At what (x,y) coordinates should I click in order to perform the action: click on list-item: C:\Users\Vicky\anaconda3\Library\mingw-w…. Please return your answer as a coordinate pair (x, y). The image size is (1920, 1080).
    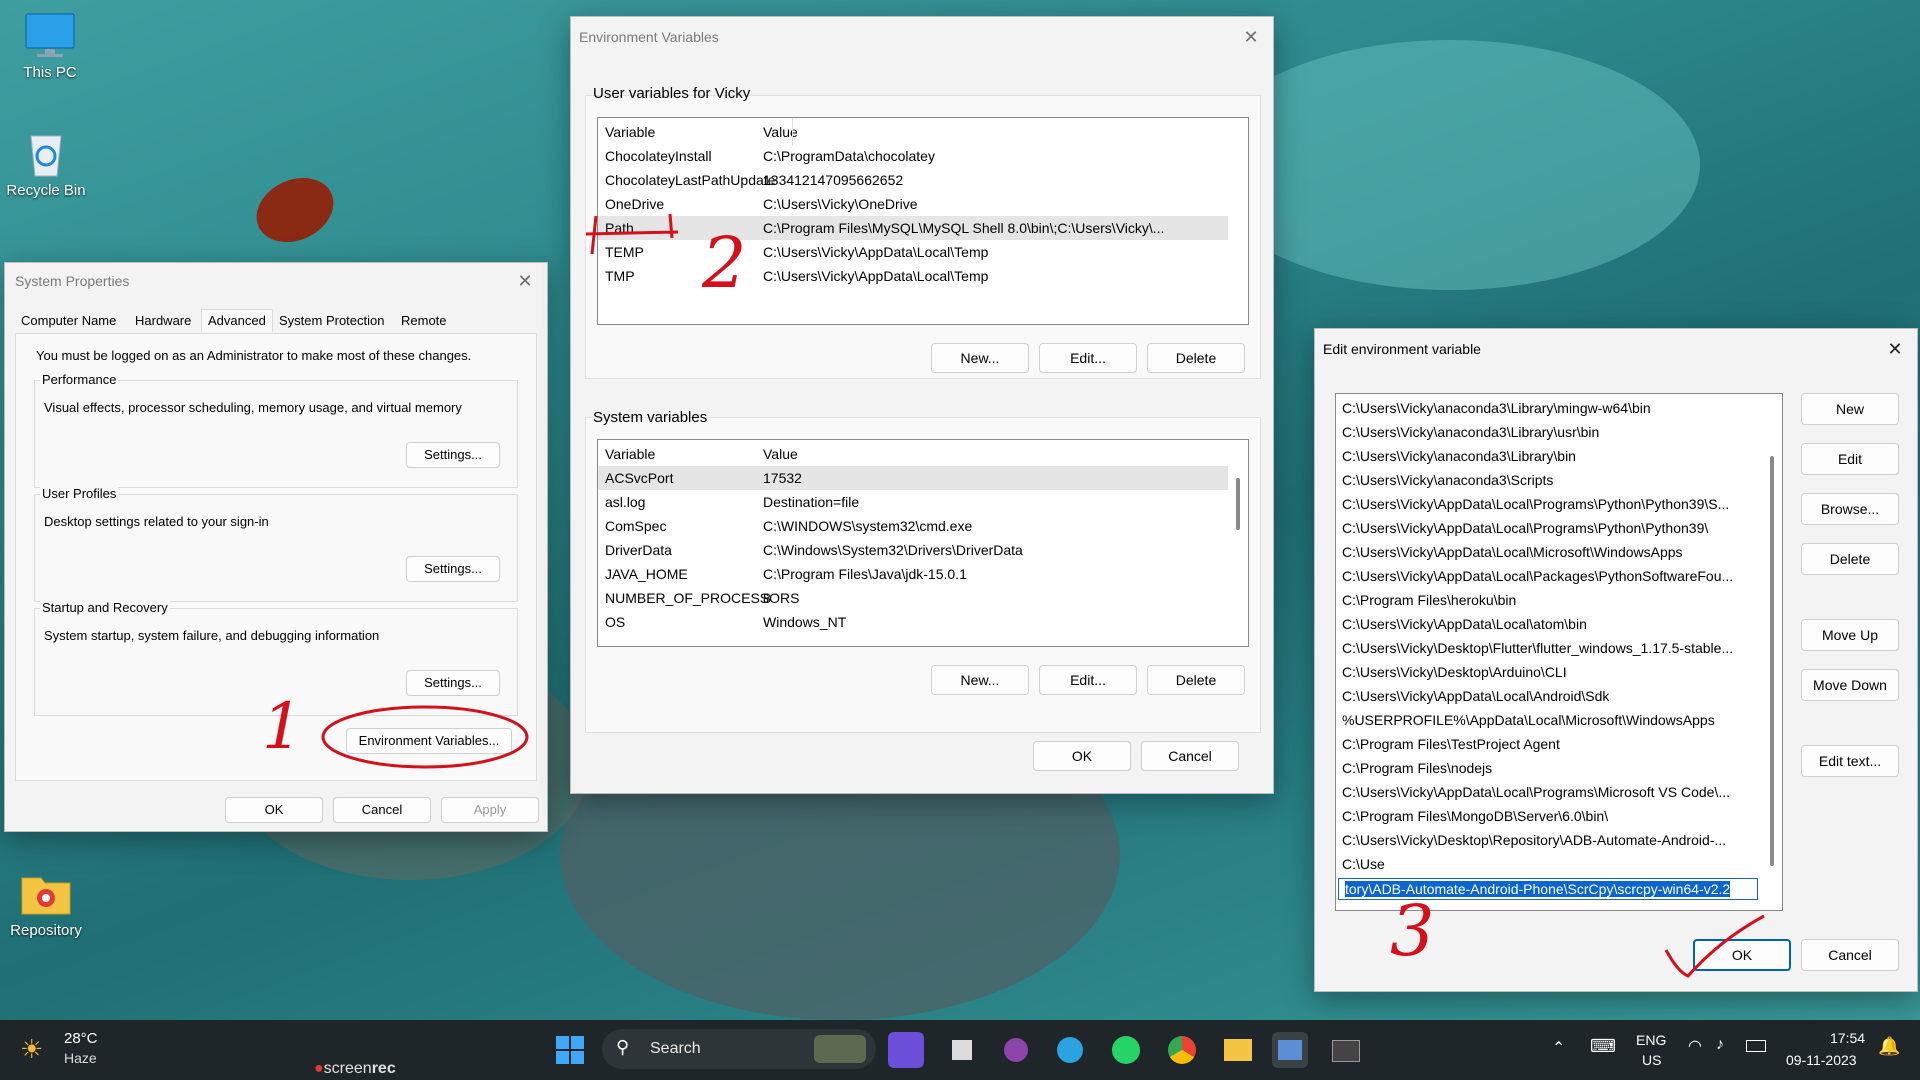
    Looking at the image, I should click on (1548, 408).